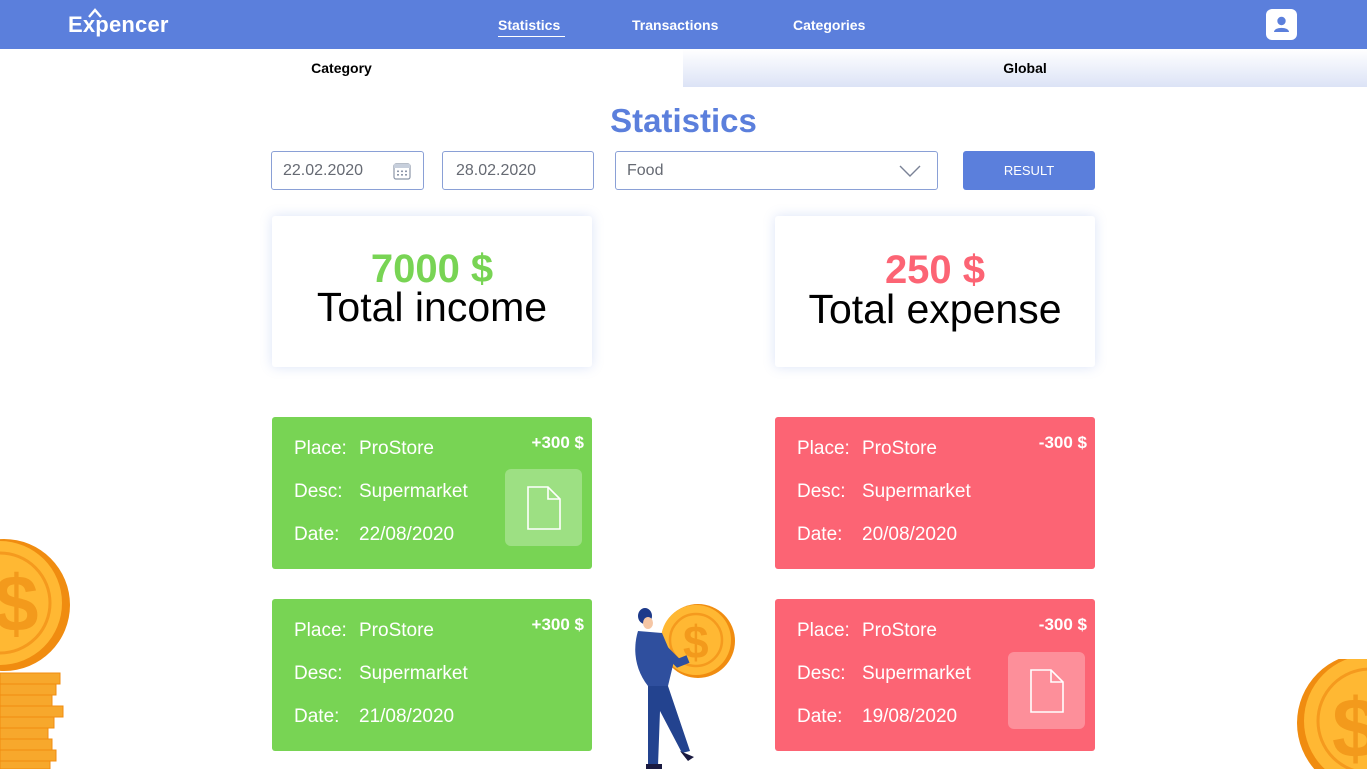 The image size is (1367, 769). Describe the element at coordinates (432, 307) in the screenshot. I see `total-income-label: Total income` at that location.